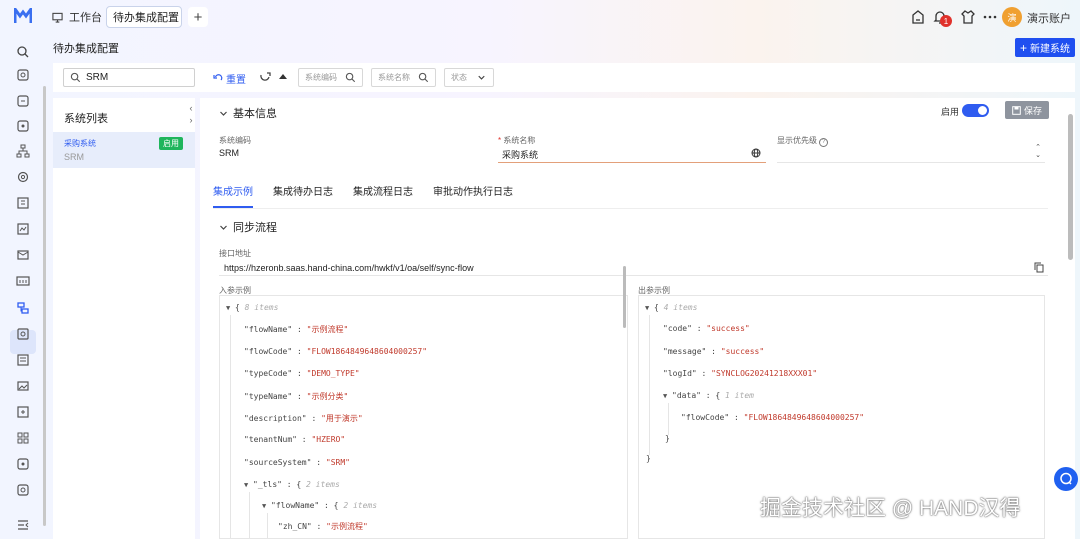  Describe the element at coordinates (1070, 187) in the screenshot. I see `main-scrollbar` at that location.